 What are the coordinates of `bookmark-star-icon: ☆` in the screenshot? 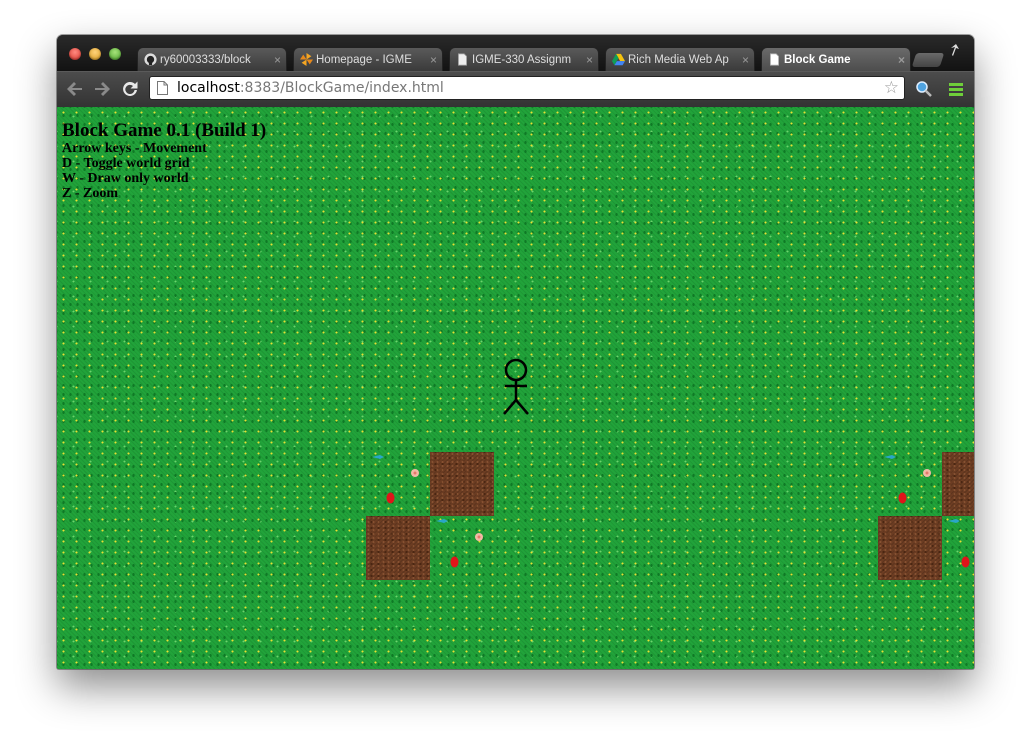 It's located at (891, 88).